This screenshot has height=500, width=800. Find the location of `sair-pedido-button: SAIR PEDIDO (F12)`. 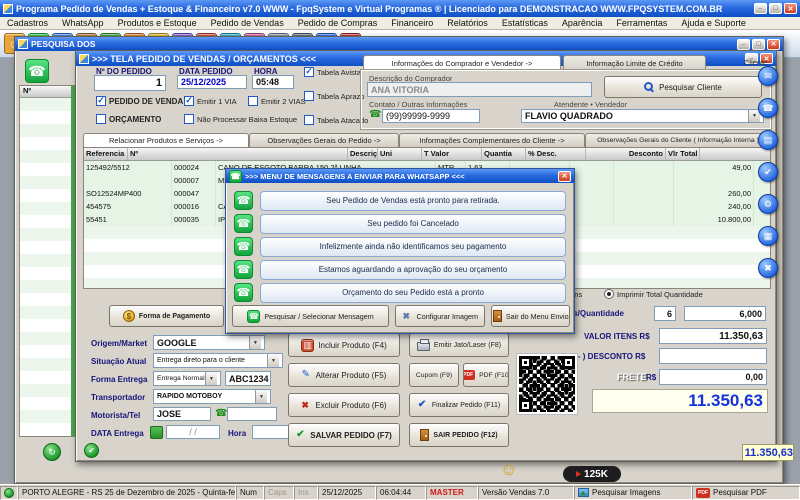

sair-pedido-button: SAIR PEDIDO (F12) is located at coordinates (459, 435).